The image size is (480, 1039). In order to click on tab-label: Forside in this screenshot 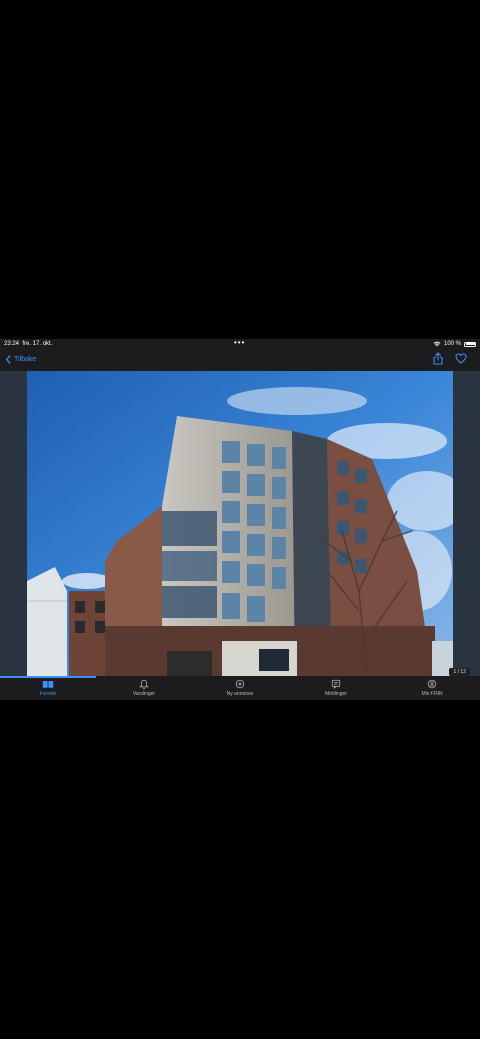, I will do `click(48, 694)`.